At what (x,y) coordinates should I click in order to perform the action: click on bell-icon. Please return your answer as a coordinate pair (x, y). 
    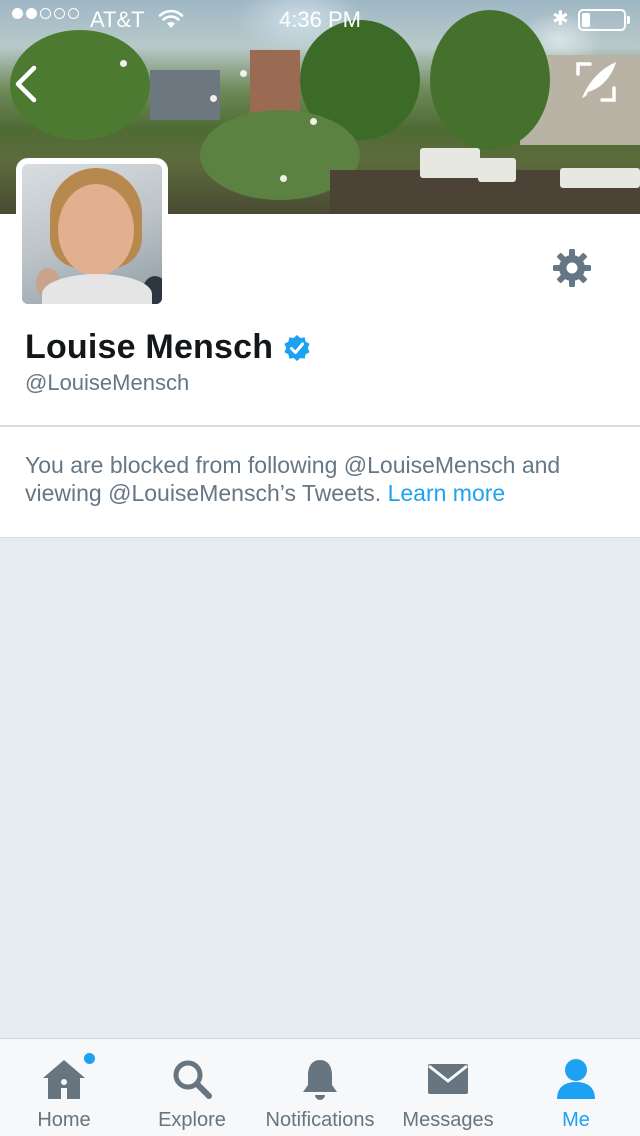
    Looking at the image, I should click on (320, 1080).